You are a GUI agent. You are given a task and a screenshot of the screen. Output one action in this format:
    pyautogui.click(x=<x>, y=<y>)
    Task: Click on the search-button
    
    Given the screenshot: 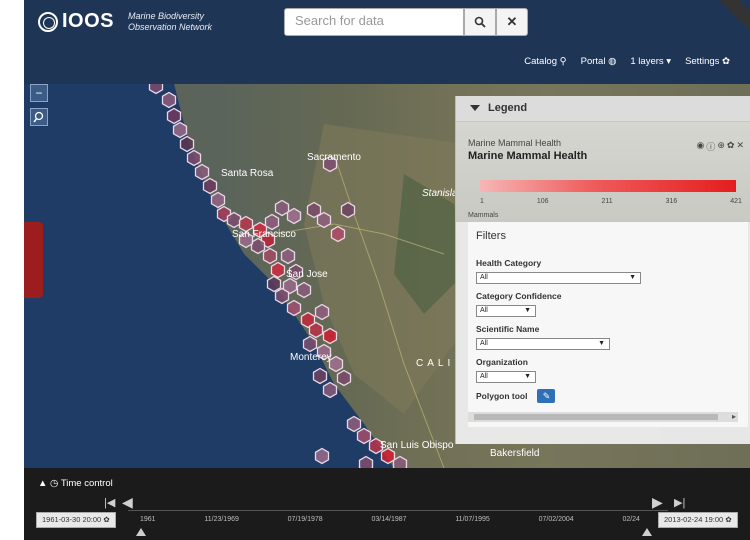 What is the action you would take?
    pyautogui.click(x=480, y=22)
    